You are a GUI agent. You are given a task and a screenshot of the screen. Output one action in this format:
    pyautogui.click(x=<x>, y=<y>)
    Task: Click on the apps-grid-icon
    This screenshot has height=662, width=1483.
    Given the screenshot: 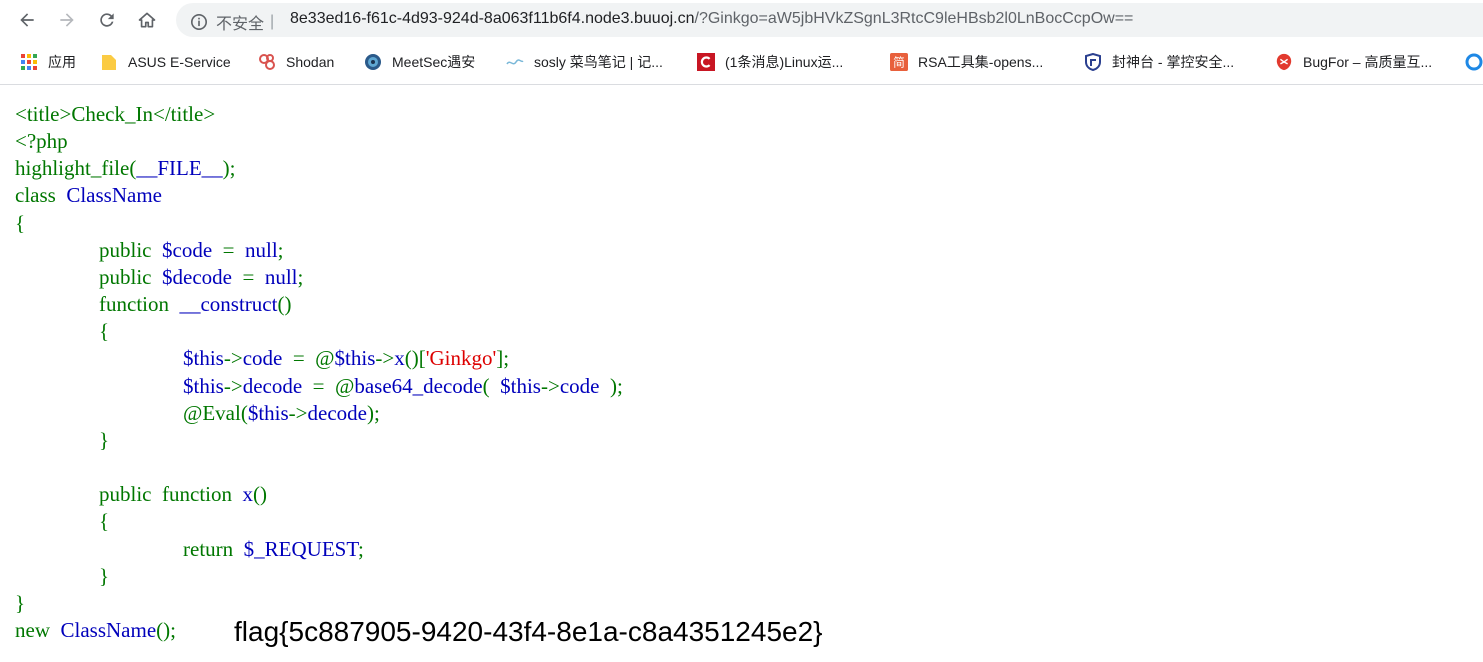 What is the action you would take?
    pyautogui.click(x=29, y=62)
    